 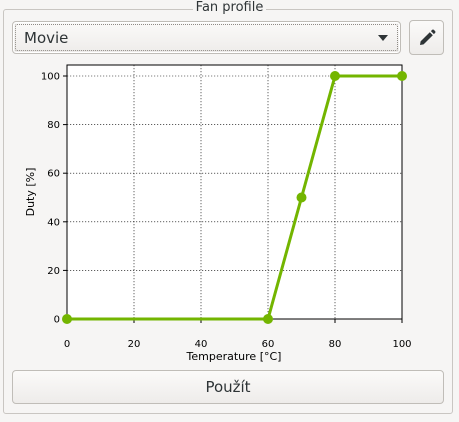 I want to click on x-tick-label: 80, so click(x=335, y=344).